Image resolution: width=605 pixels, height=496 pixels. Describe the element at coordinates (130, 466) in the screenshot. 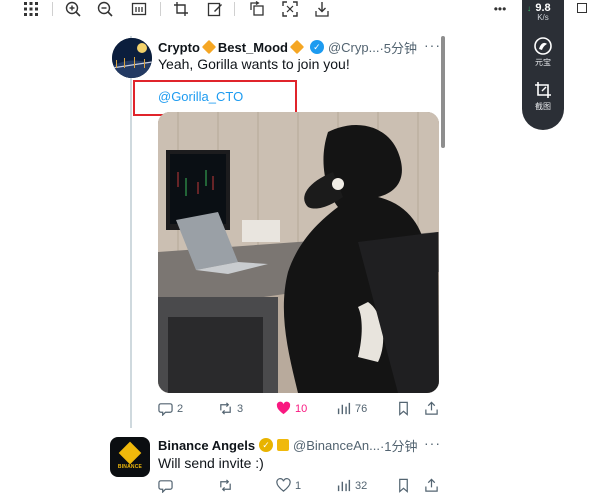

I see `avatar-label: BINANCE` at that location.